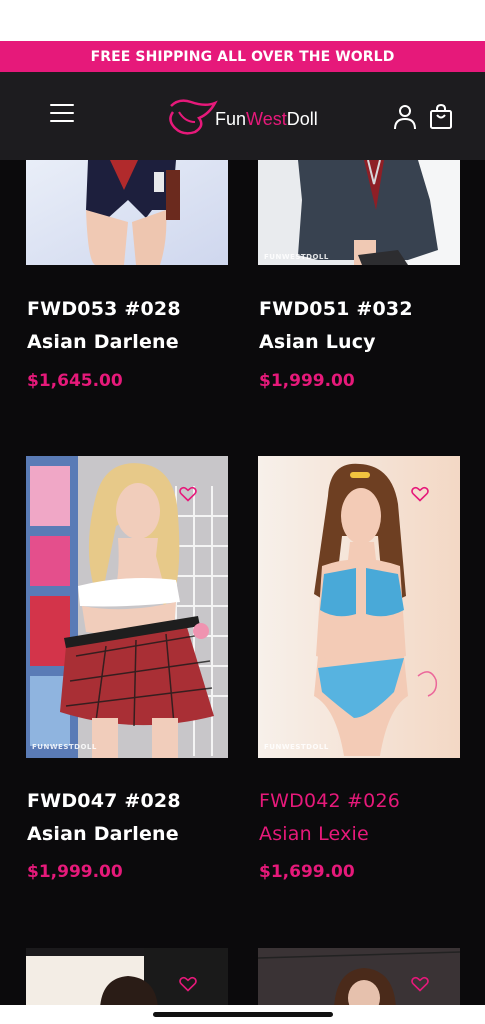 This screenshot has width=485, height=1024. What do you see at coordinates (329, 801) in the screenshot?
I see `product-name: FWD042 #026` at bounding box center [329, 801].